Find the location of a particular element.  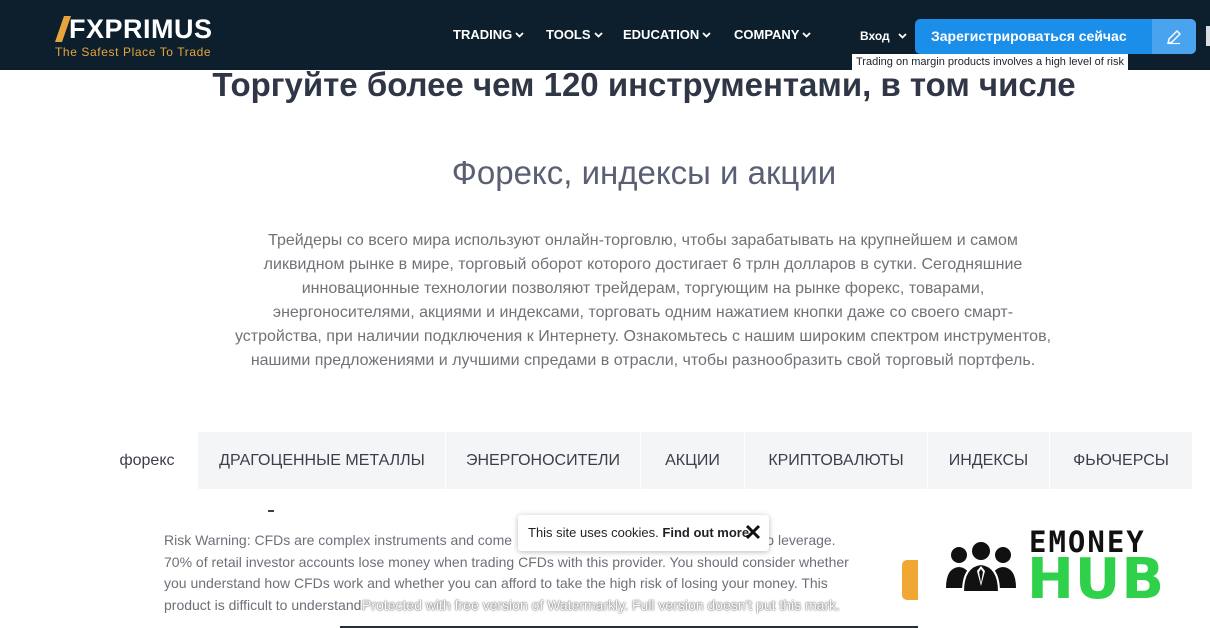

nav-trading: TRADING is located at coordinates (488, 34).